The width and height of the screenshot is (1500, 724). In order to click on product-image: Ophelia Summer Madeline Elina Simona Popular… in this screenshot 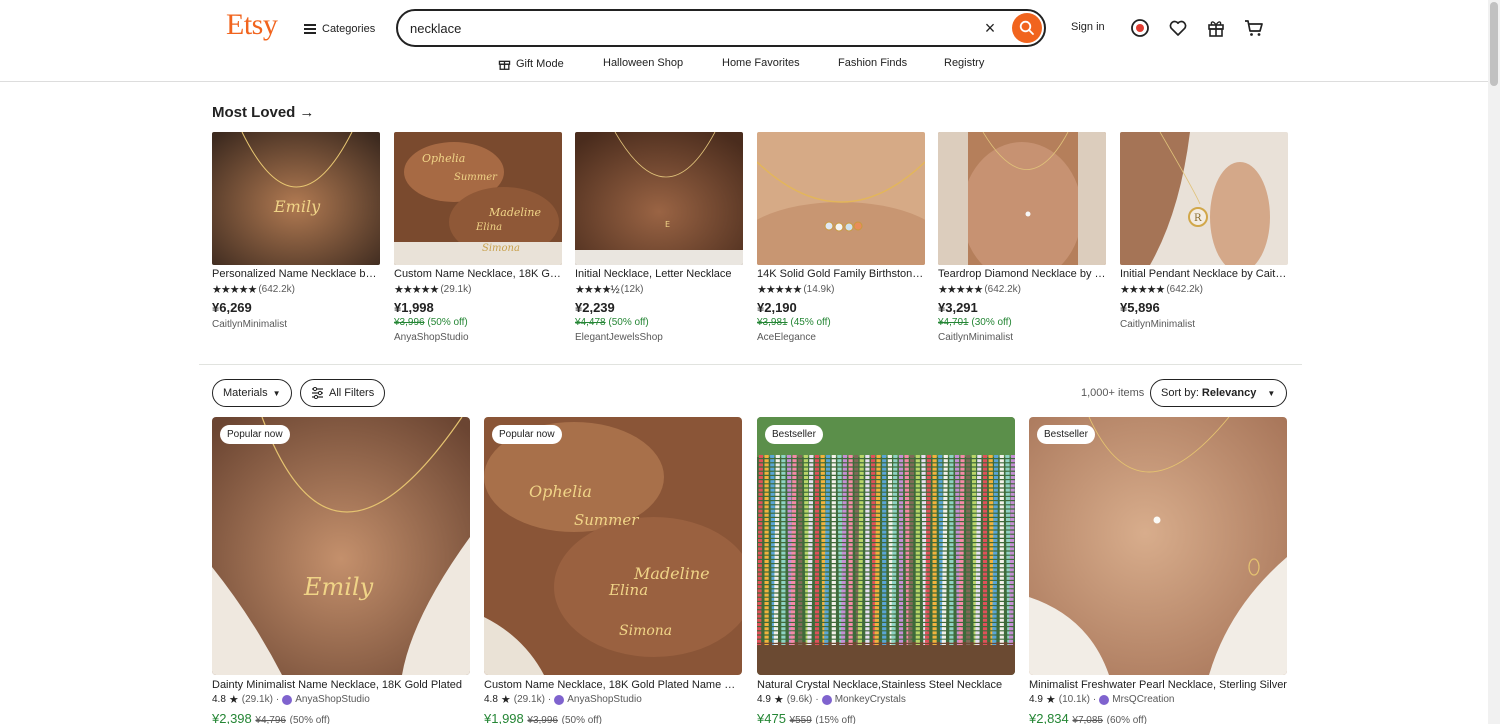, I will do `click(613, 546)`.